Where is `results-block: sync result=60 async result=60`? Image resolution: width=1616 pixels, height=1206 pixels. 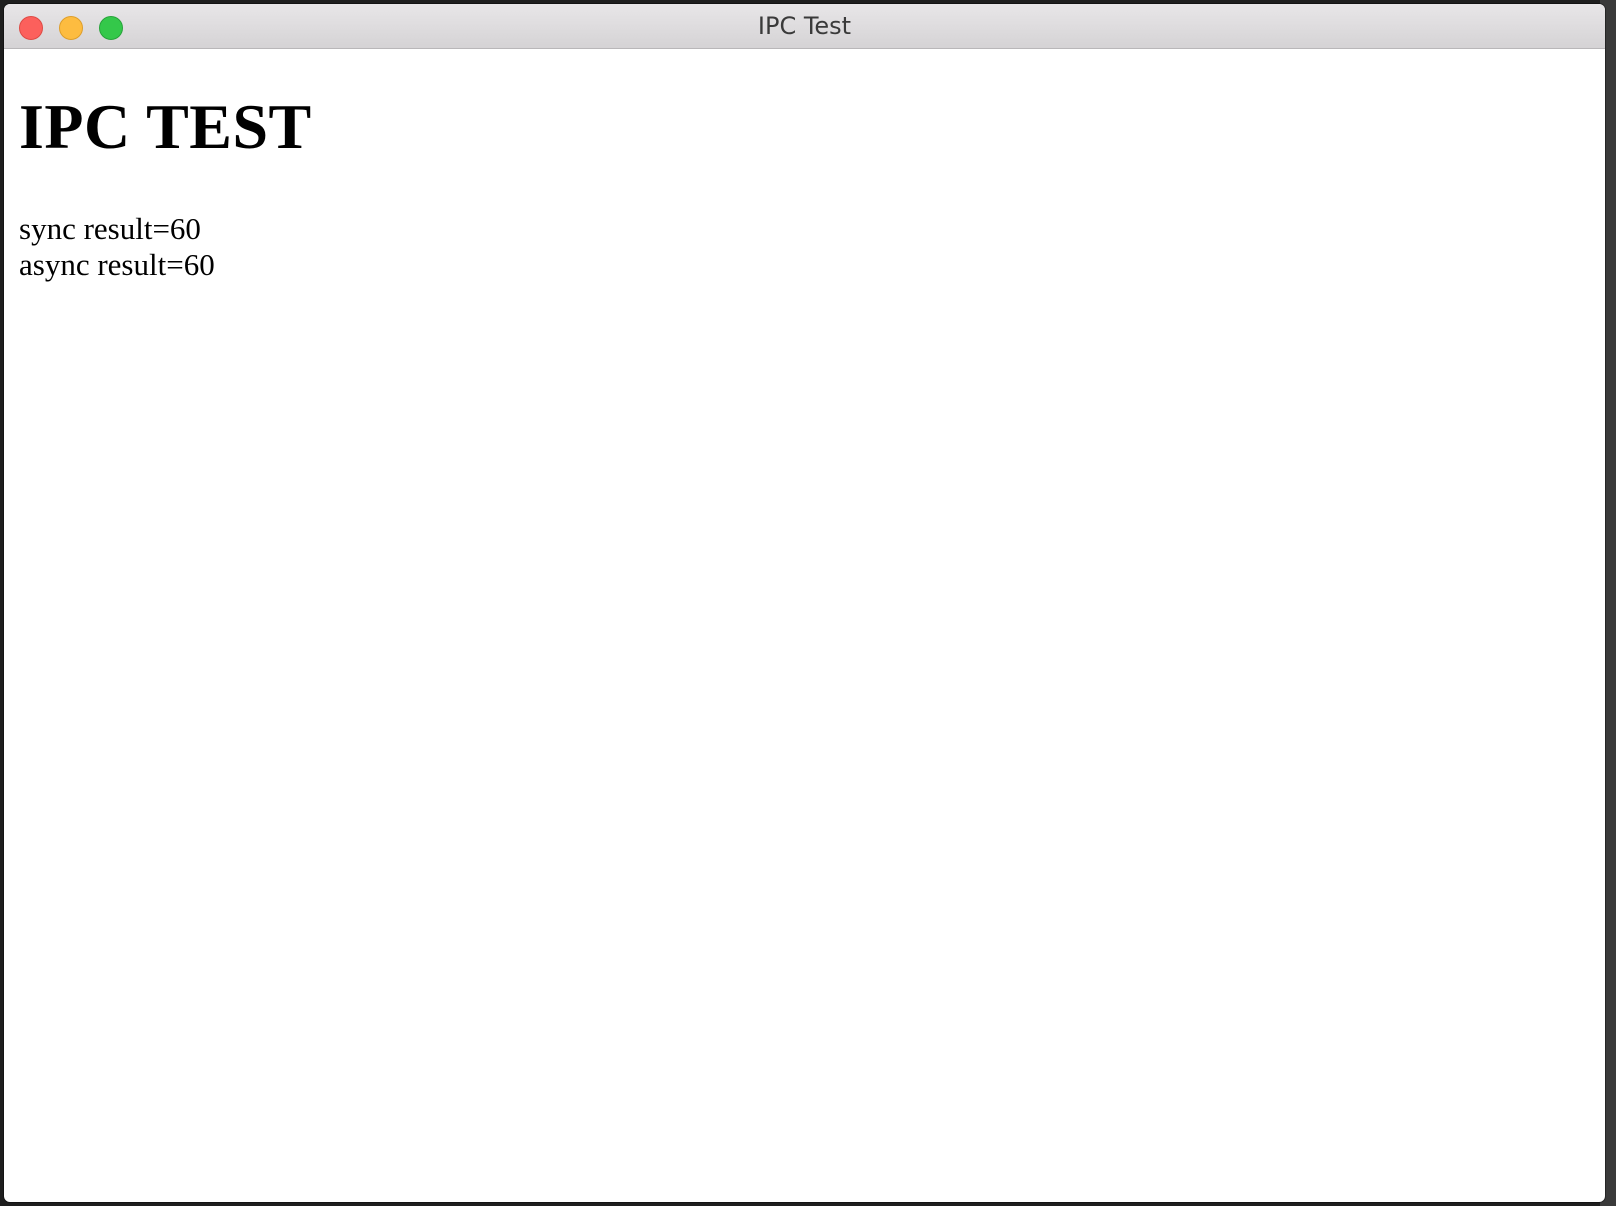
results-block: sync result=60 async result=60 is located at coordinates (804, 247).